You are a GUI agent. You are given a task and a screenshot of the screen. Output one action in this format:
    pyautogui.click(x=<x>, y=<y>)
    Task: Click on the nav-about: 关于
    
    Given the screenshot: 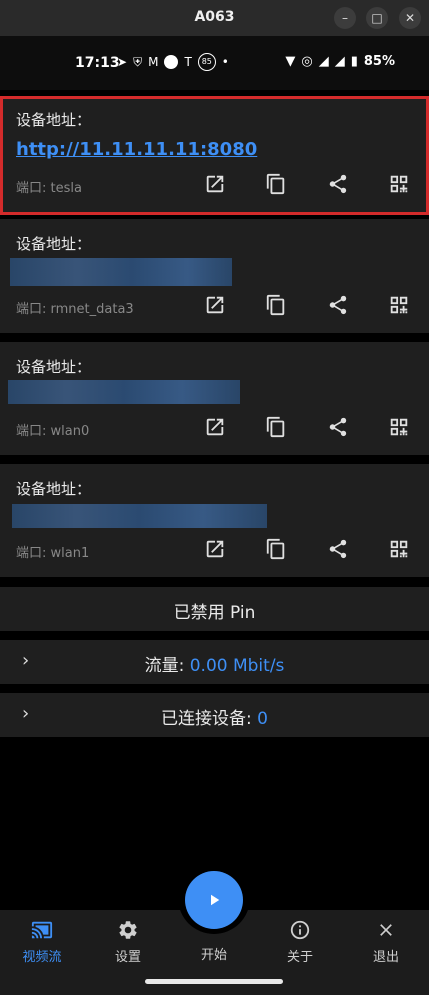 What is the action you would take?
    pyautogui.click(x=300, y=941)
    